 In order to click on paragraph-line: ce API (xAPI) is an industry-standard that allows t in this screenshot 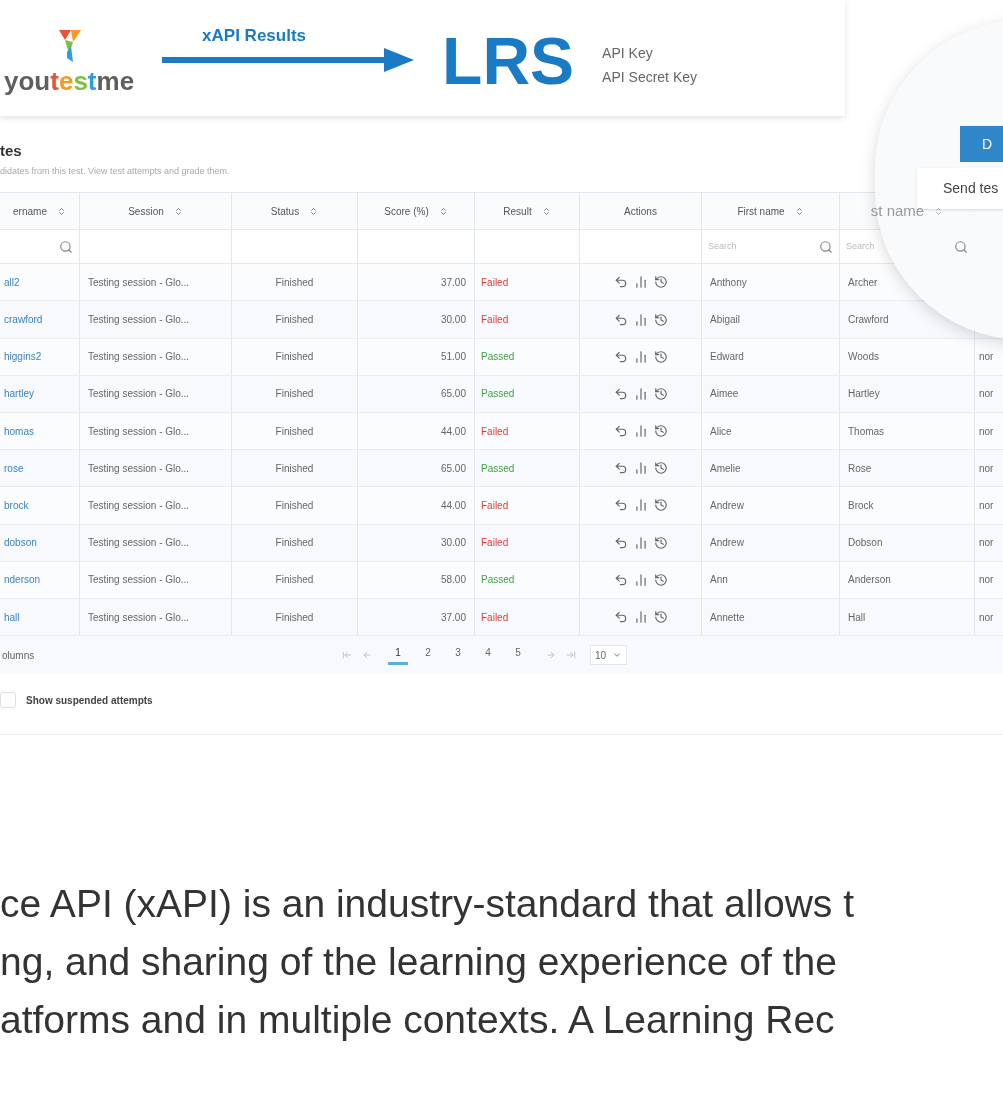, I will do `click(428, 904)`.